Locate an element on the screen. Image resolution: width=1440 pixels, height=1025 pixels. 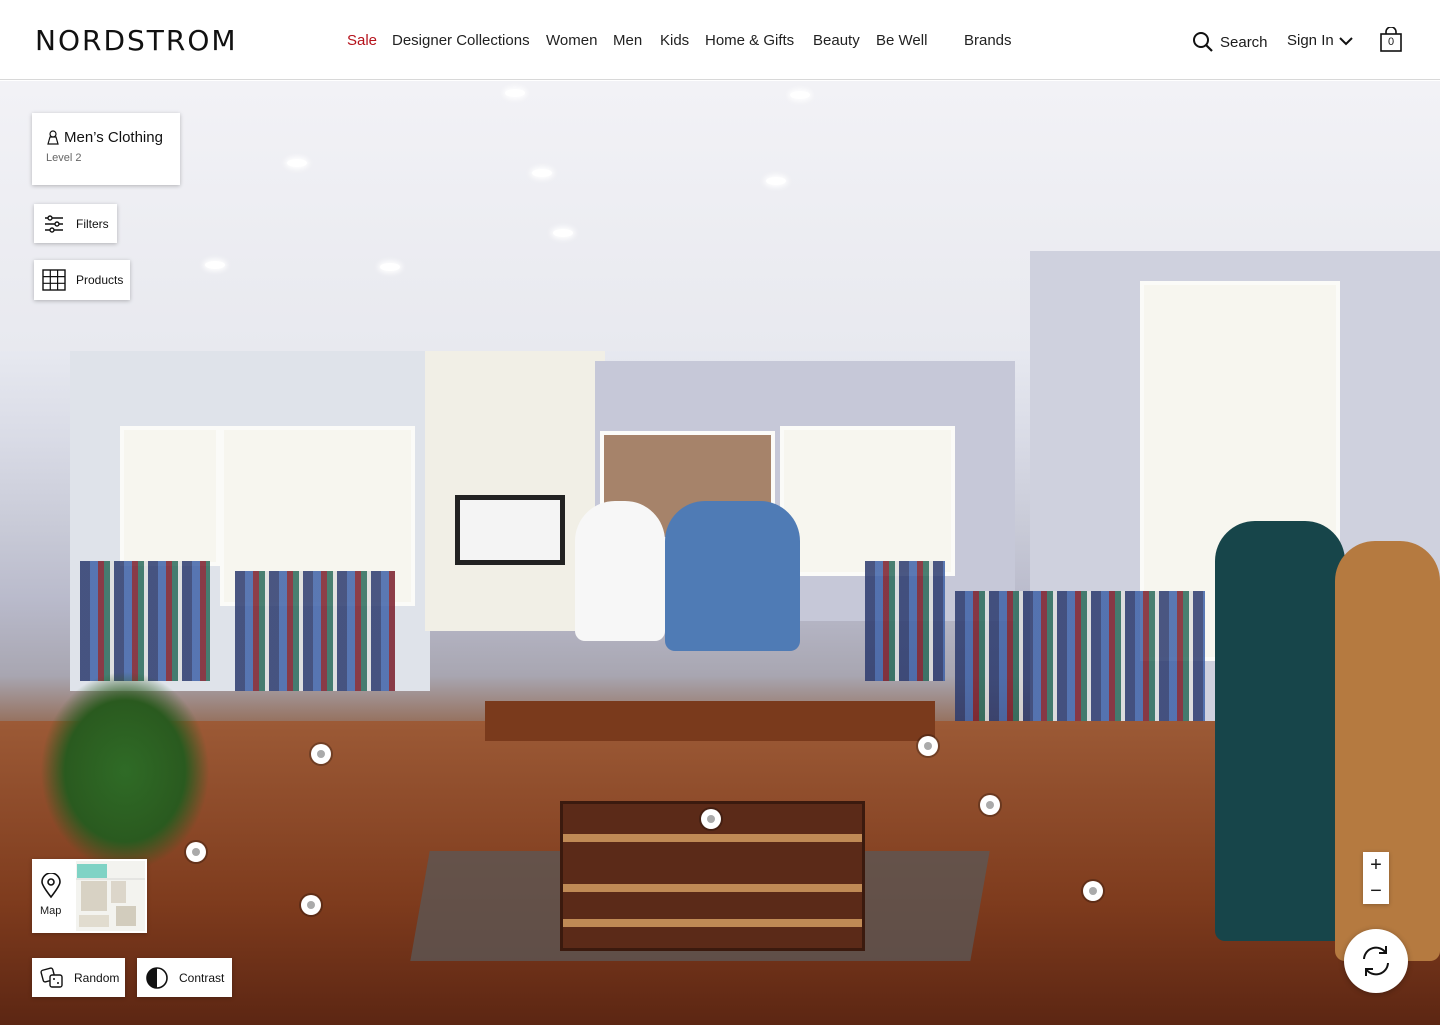
floor-minimap is located at coordinates (110, 896).